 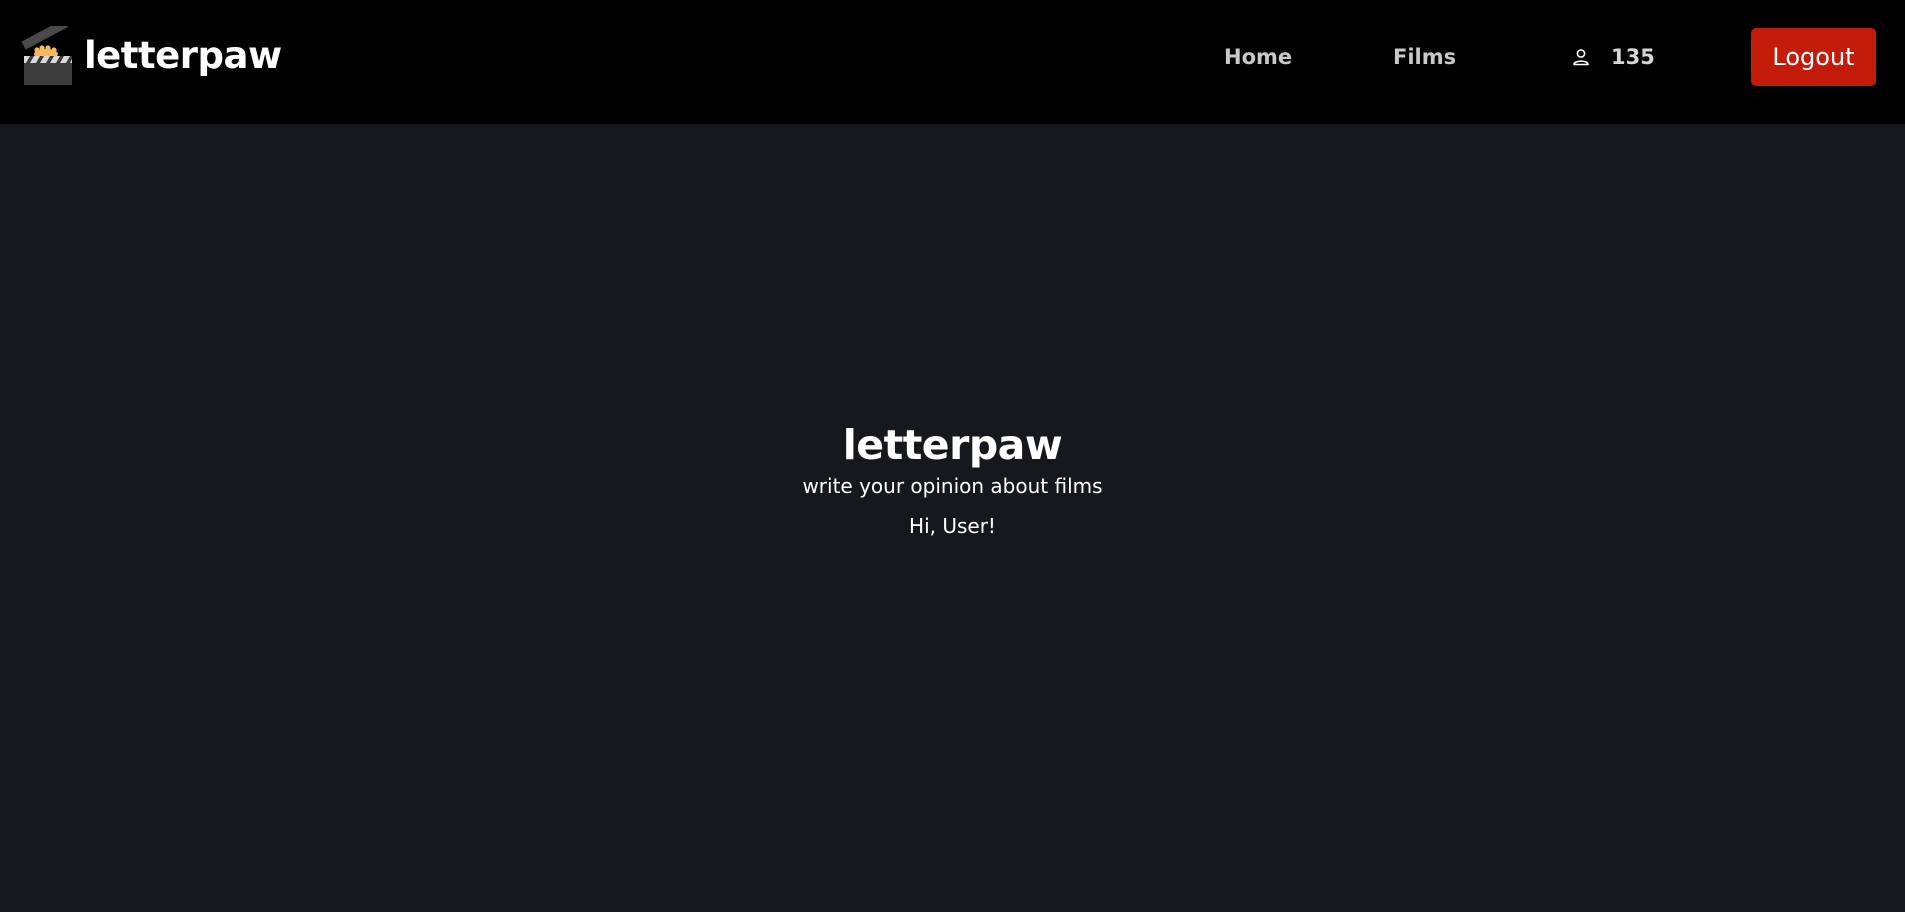 What do you see at coordinates (952, 62) in the screenshot?
I see `navbar: letterpaw Home Films 135 Logout` at bounding box center [952, 62].